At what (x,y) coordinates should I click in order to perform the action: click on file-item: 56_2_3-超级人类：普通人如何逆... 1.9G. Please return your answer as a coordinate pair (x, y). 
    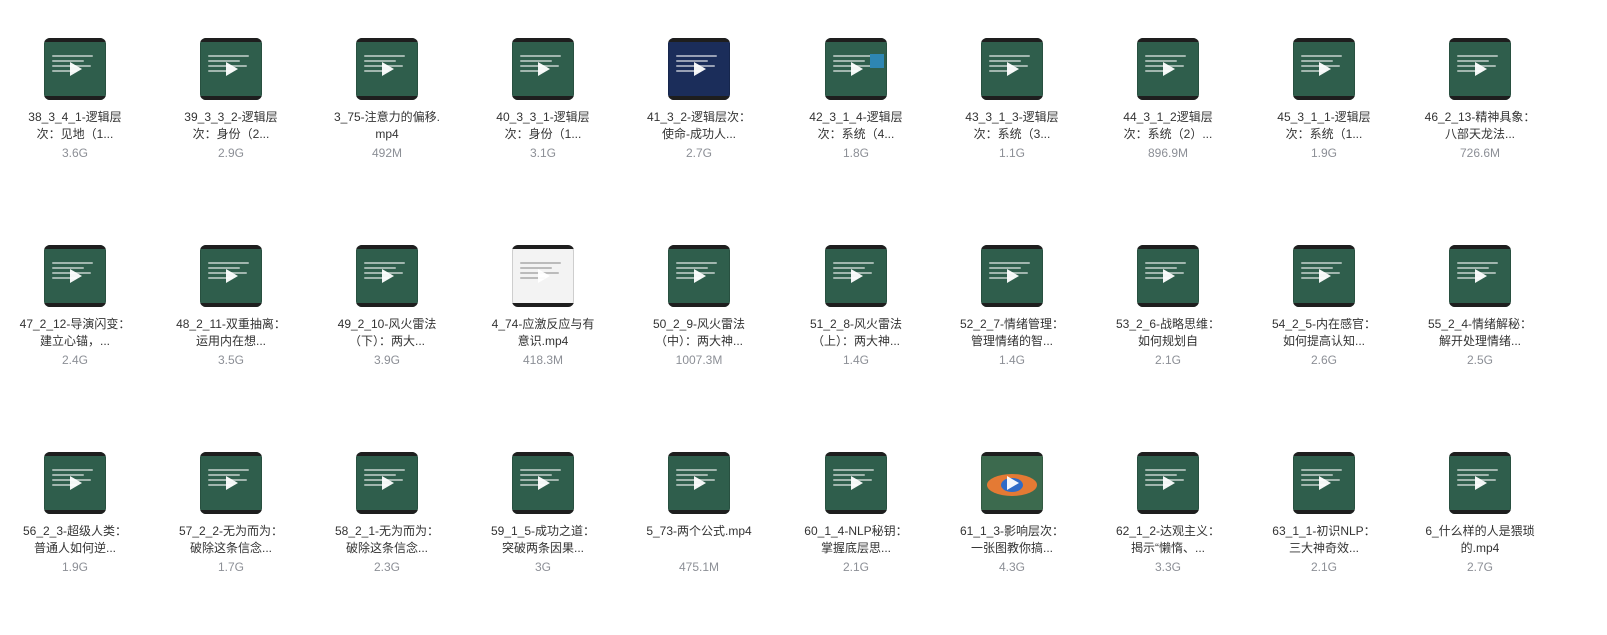
    Looking at the image, I should click on (76, 513).